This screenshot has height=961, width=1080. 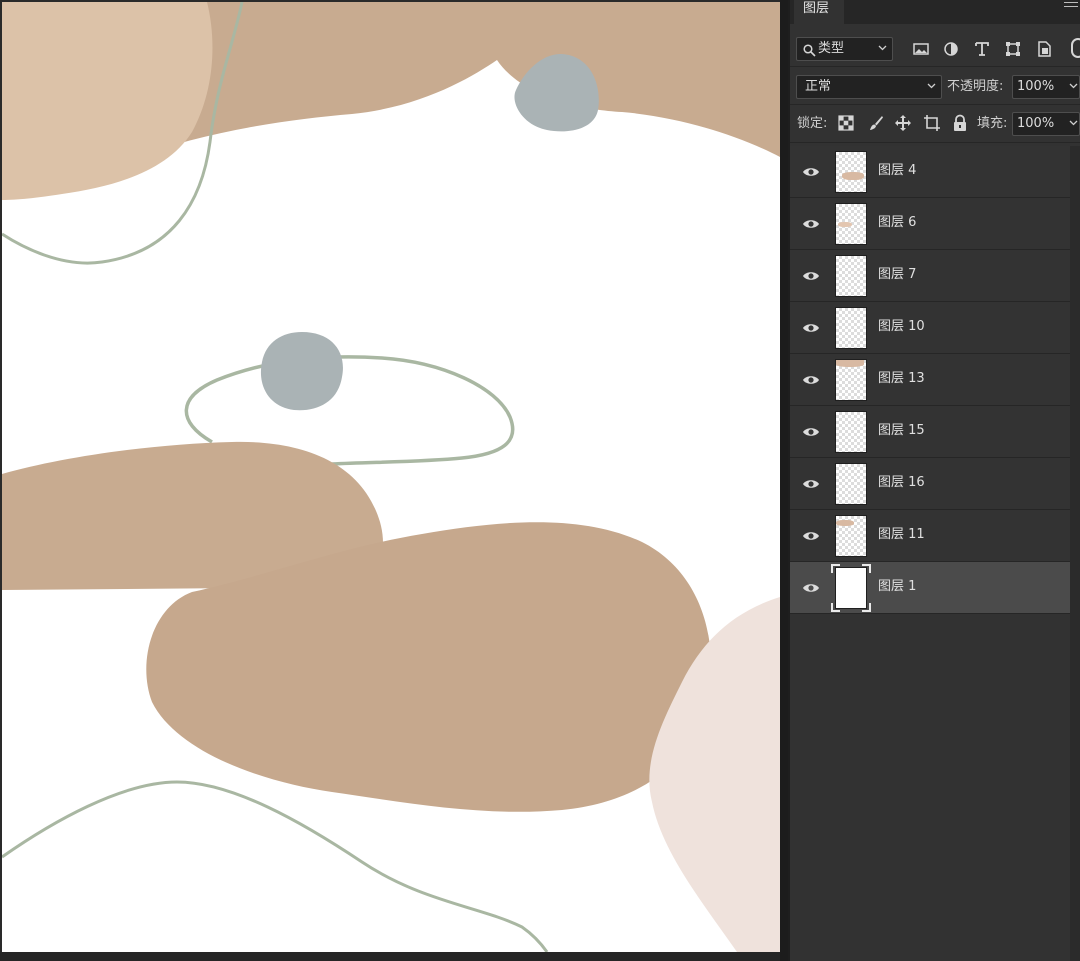 What do you see at coordinates (930, 224) in the screenshot?
I see `layer-row: 图层 6` at bounding box center [930, 224].